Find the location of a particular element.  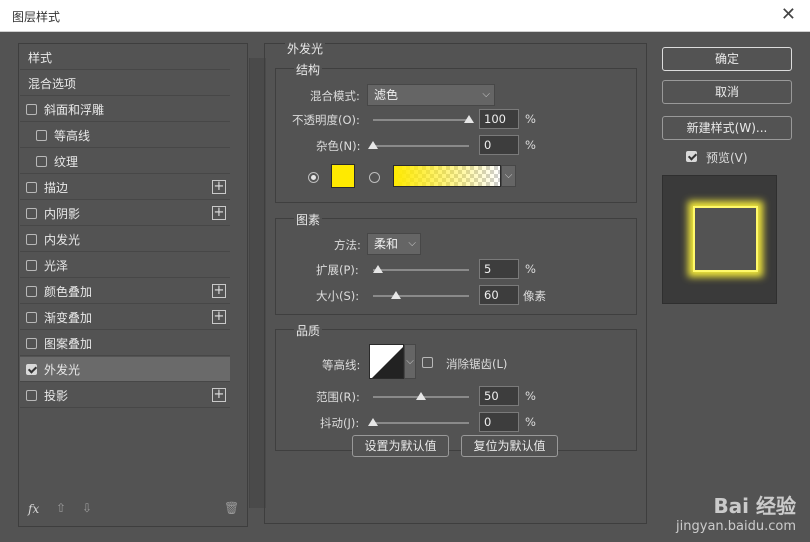

opacity-slider-thumb is located at coordinates (469, 119).